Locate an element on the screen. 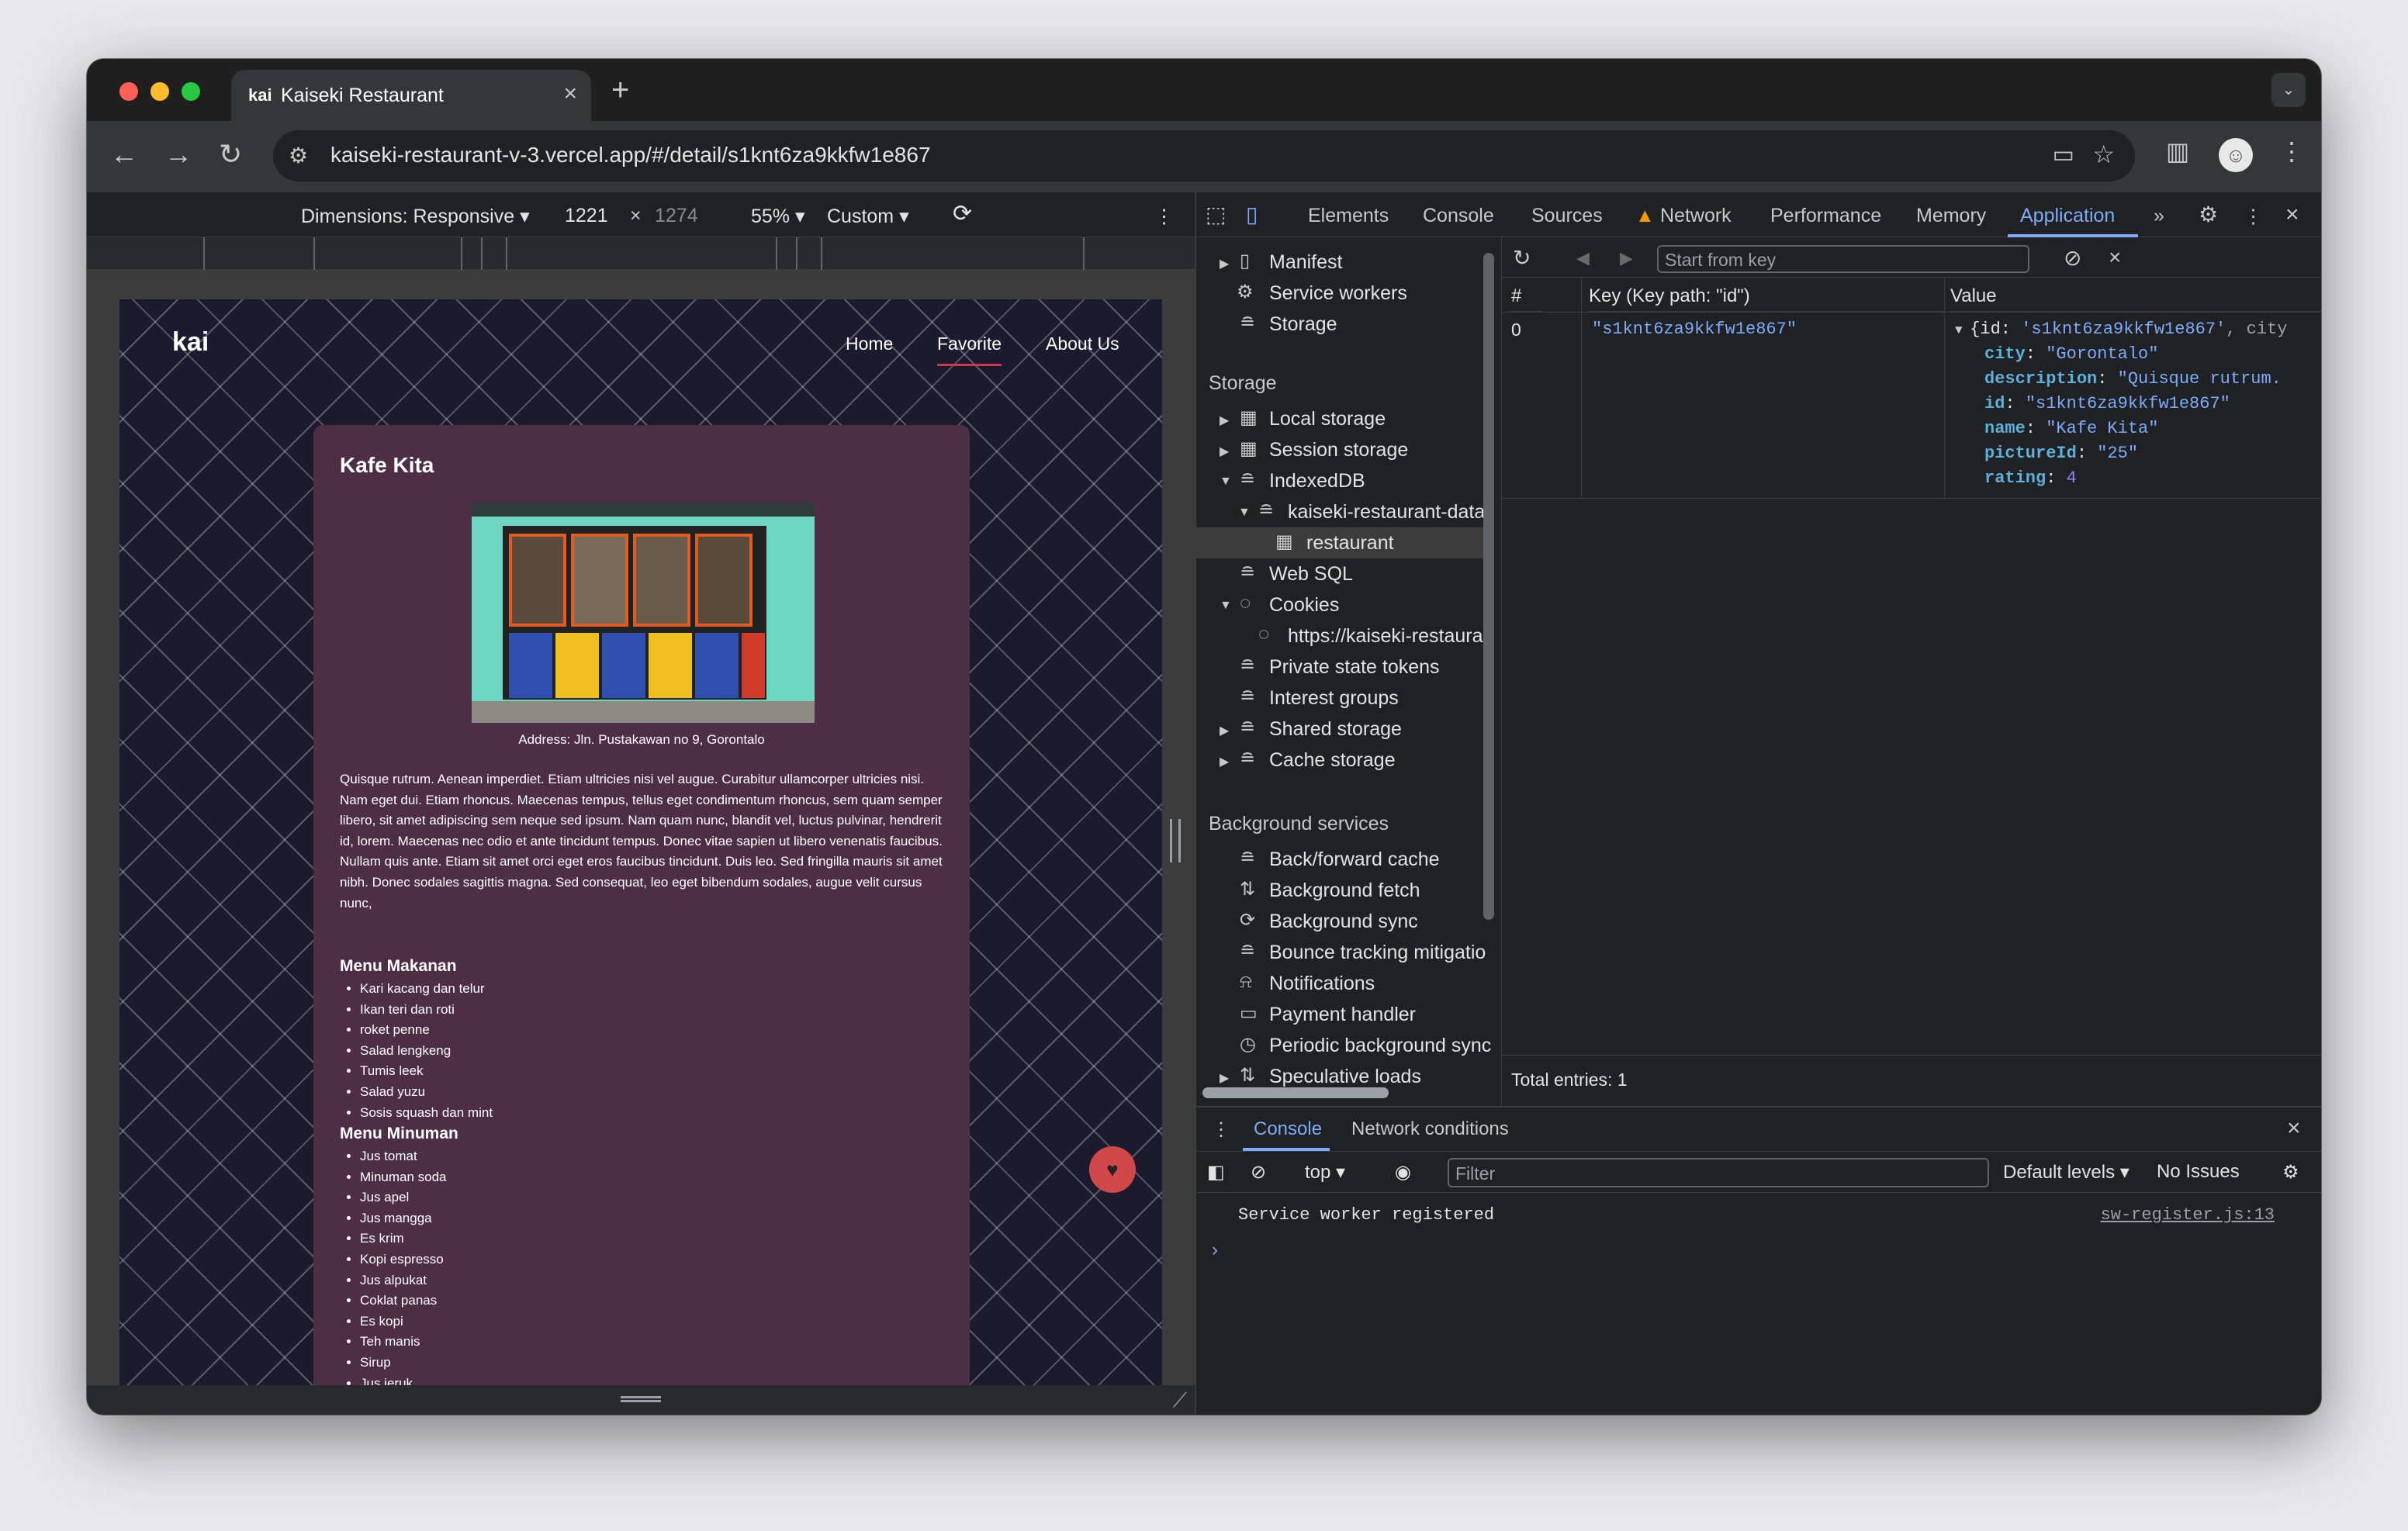  site-logo: kai is located at coordinates (191, 342).